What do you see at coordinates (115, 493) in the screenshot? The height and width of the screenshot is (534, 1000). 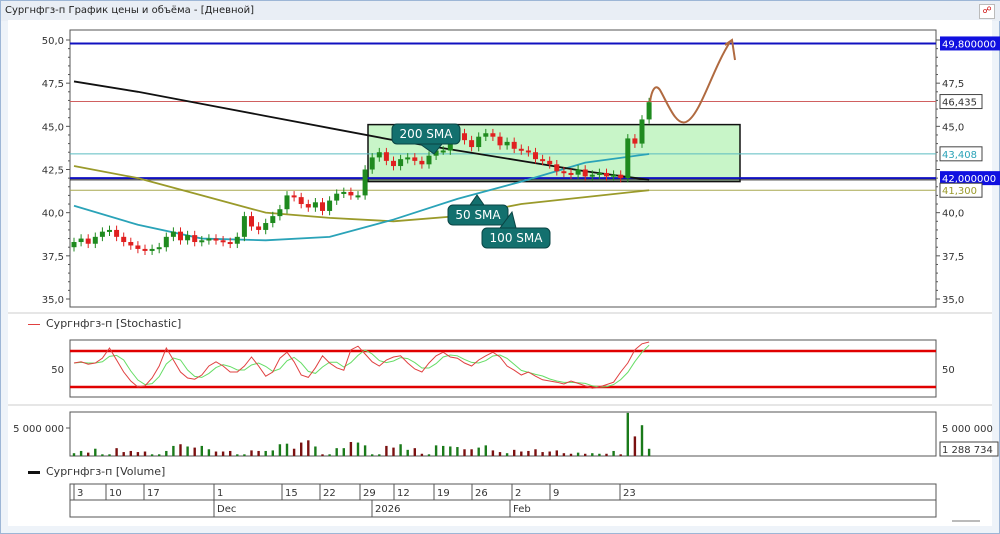 I see `date-day-label: 10` at bounding box center [115, 493].